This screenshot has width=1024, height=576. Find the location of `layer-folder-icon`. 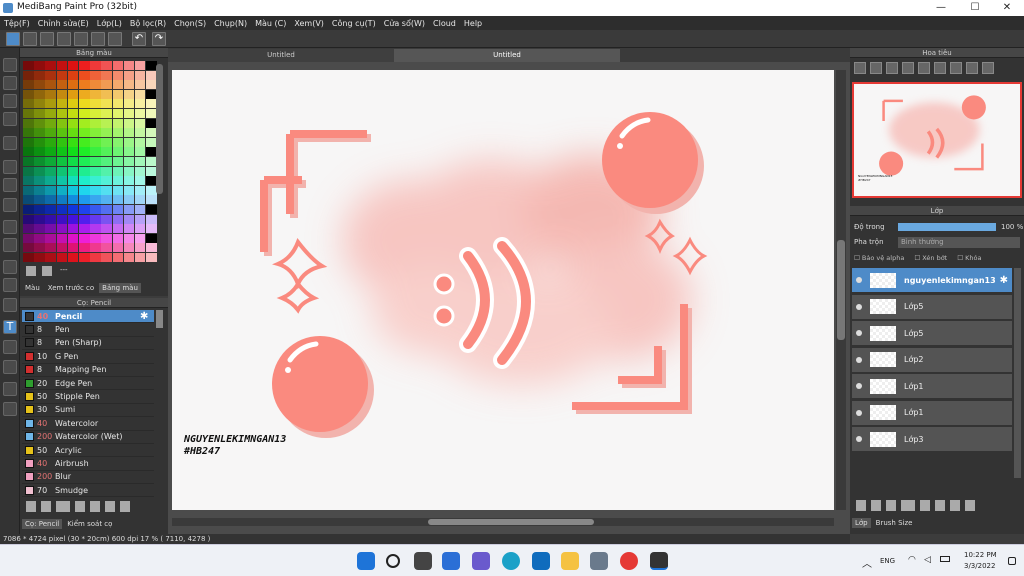

layer-folder-icon is located at coordinates (925, 505).